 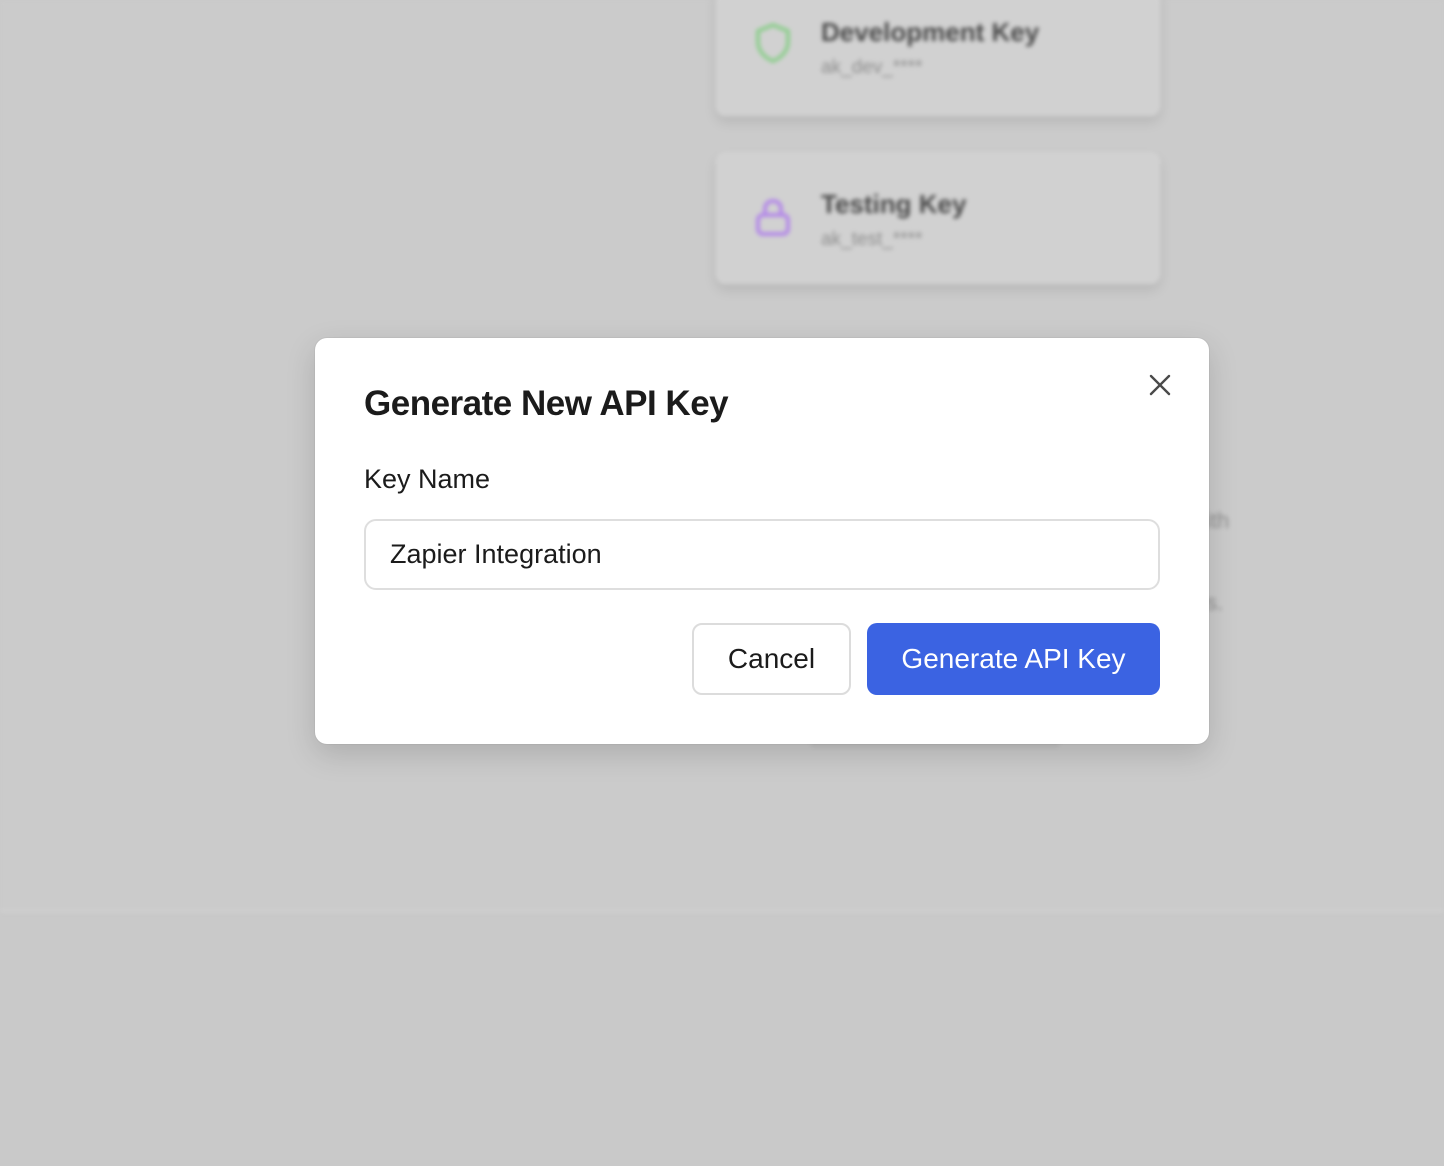 I want to click on development-key-prefix: ak_dev_****, so click(x=872, y=67).